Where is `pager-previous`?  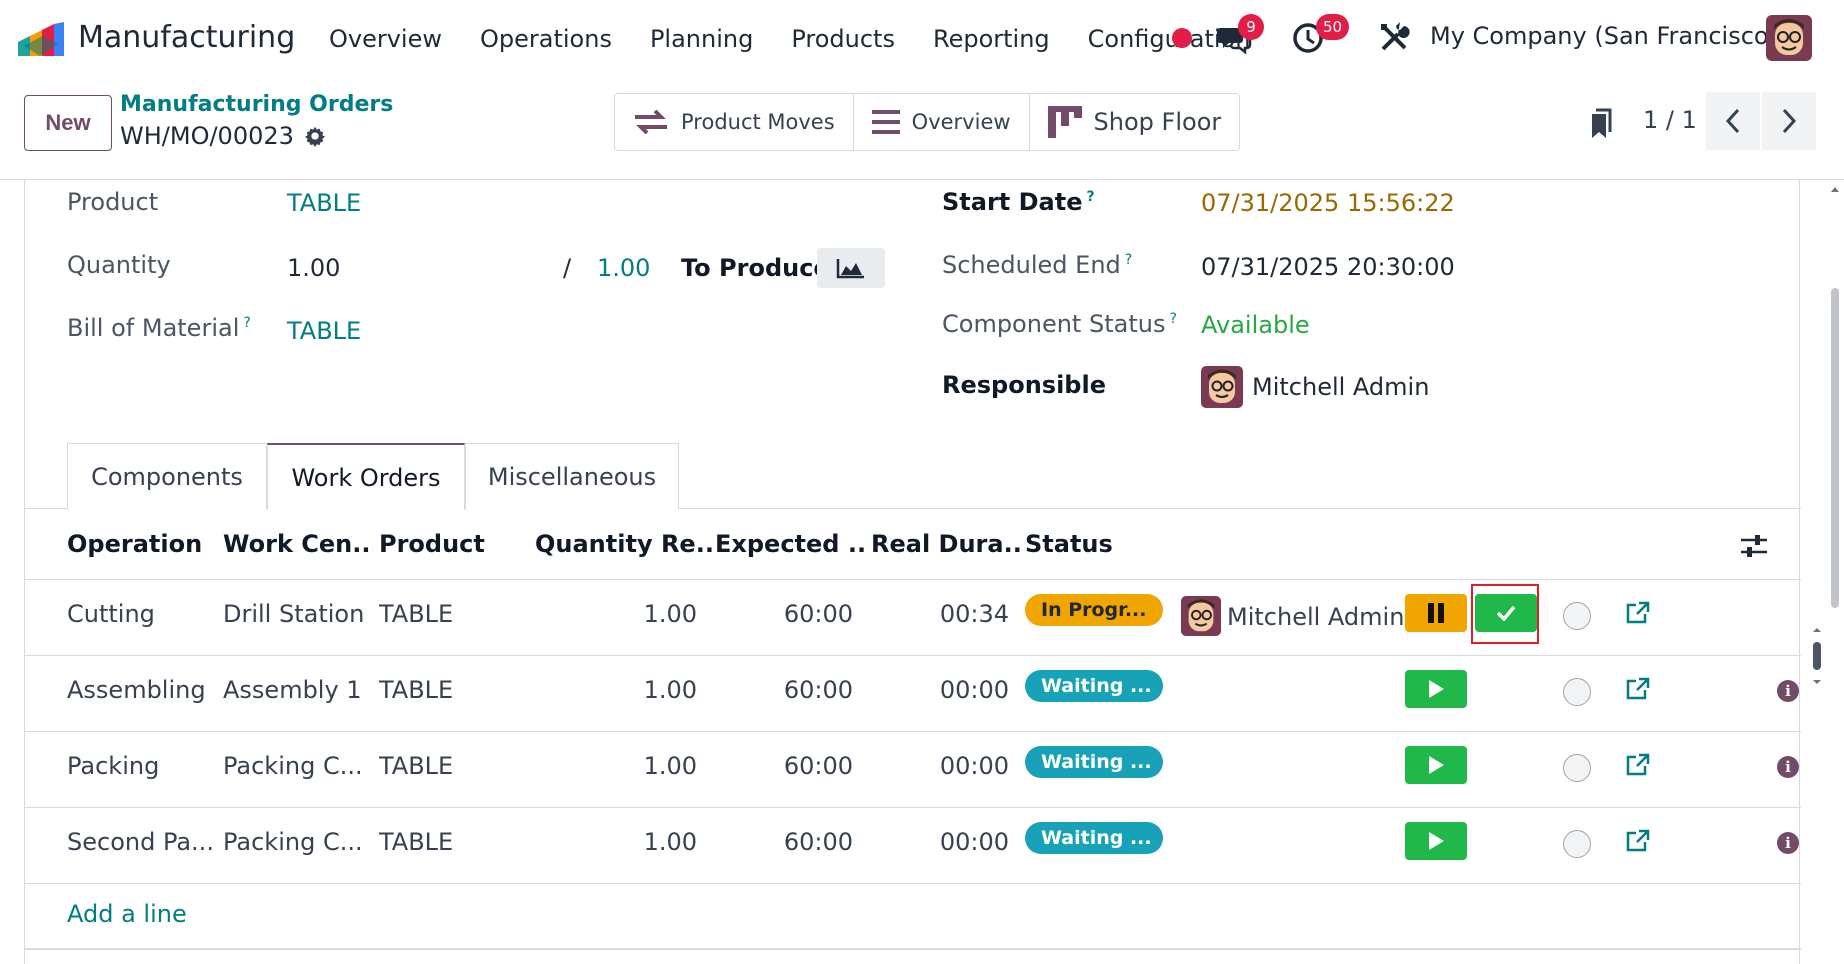 pager-previous is located at coordinates (1733, 121).